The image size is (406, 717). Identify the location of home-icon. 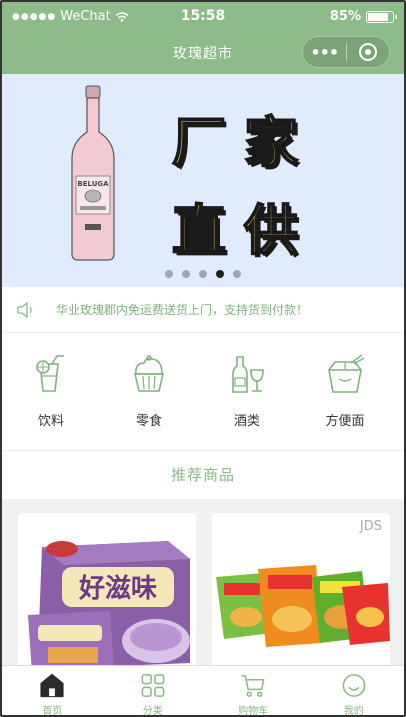
(52, 685).